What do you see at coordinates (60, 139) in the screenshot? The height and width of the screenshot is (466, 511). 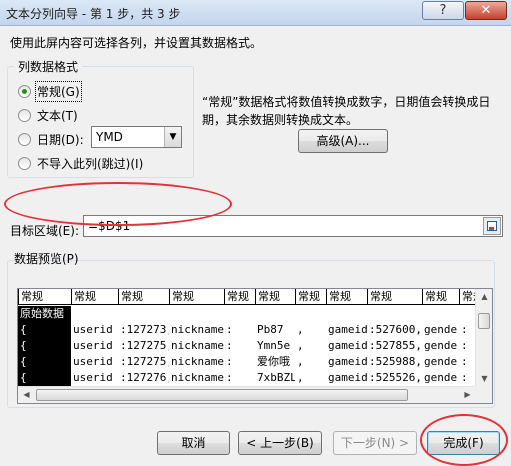 I see `radio-date-label: 日期(D):` at bounding box center [60, 139].